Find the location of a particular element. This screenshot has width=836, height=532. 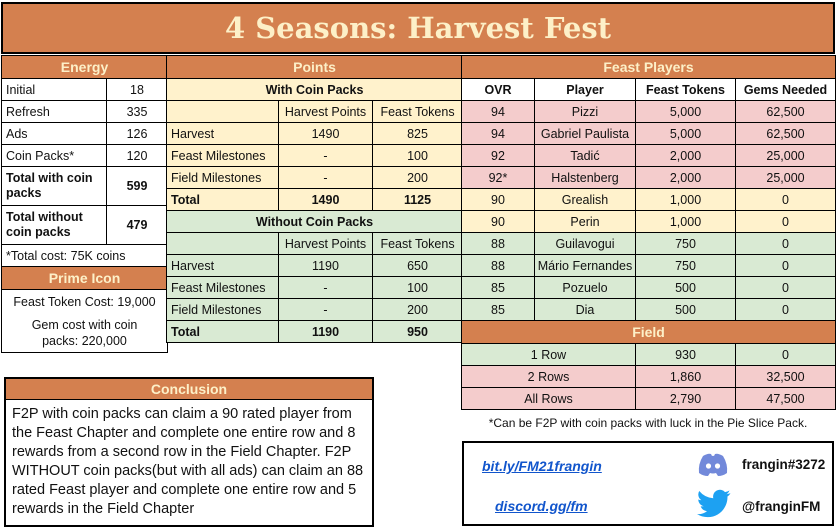

total-row: Total 1490 1125 is located at coordinates (315, 199).